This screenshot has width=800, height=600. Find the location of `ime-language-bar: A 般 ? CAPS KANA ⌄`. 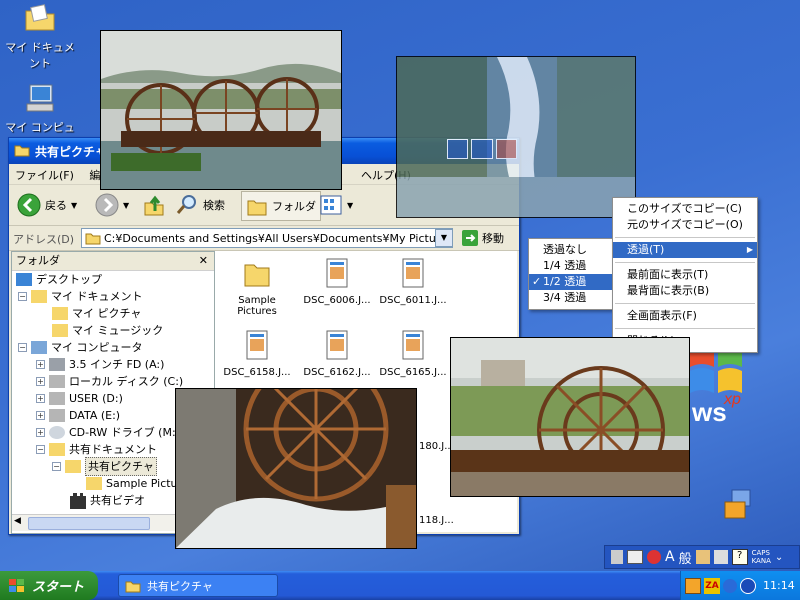

ime-language-bar: A 般 ? CAPS KANA ⌄ is located at coordinates (702, 557).